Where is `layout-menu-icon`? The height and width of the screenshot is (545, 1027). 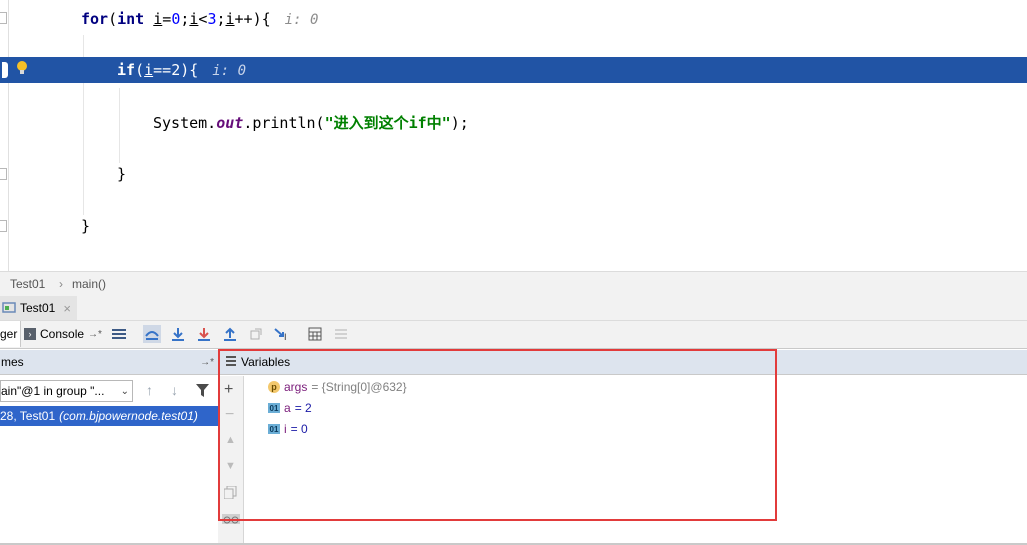 layout-menu-icon is located at coordinates (119, 334).